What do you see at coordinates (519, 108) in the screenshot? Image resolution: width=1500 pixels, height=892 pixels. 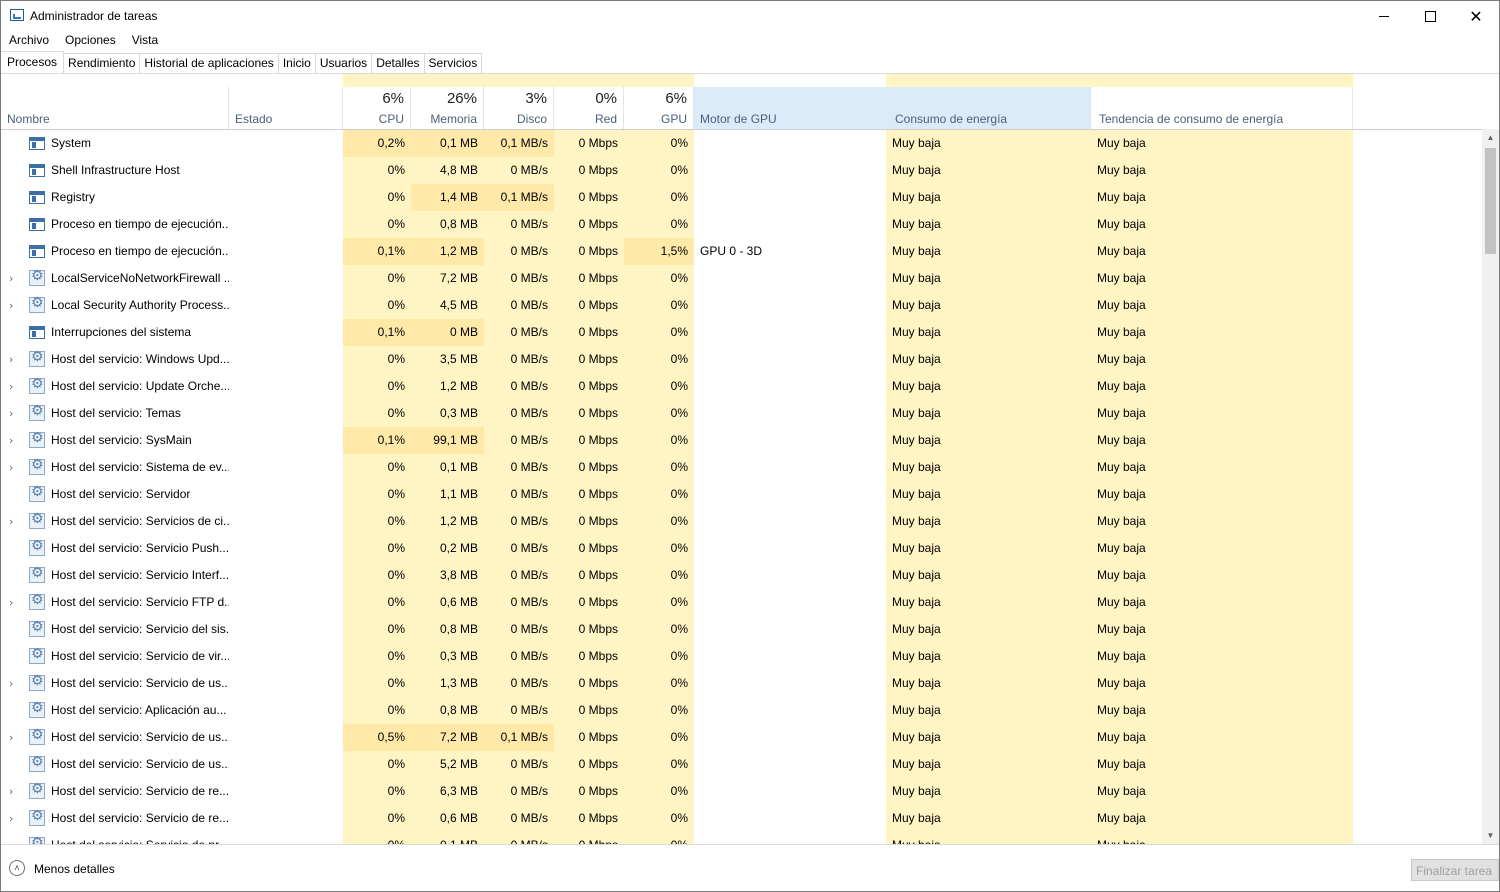 I see `header-disco: 3% Disco` at bounding box center [519, 108].